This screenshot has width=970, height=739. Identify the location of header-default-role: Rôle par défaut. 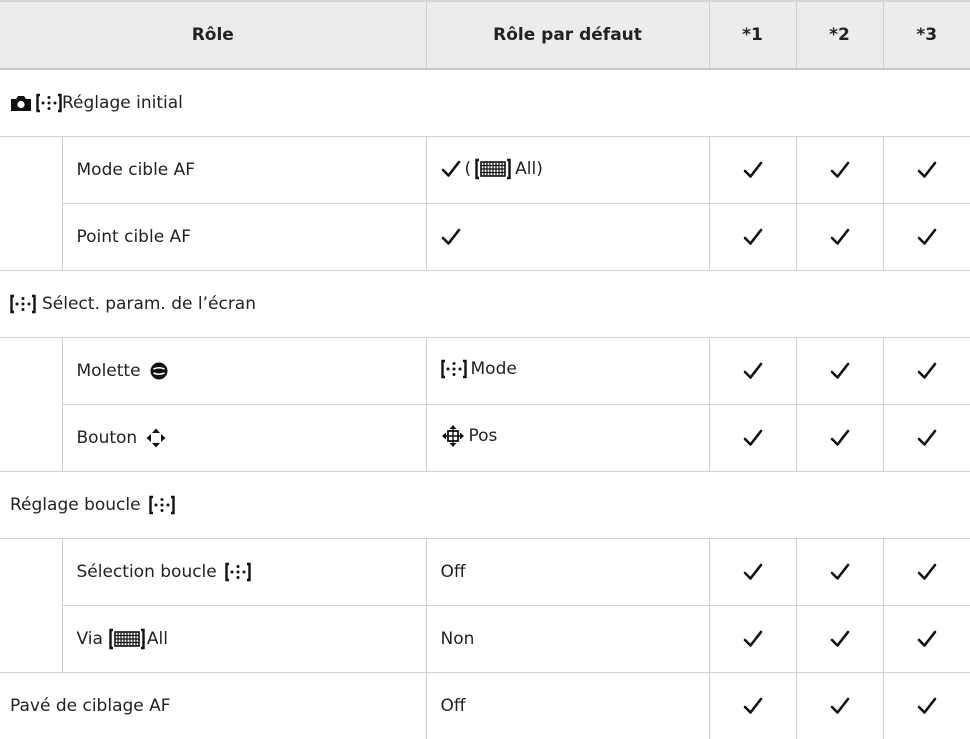
(567, 35).